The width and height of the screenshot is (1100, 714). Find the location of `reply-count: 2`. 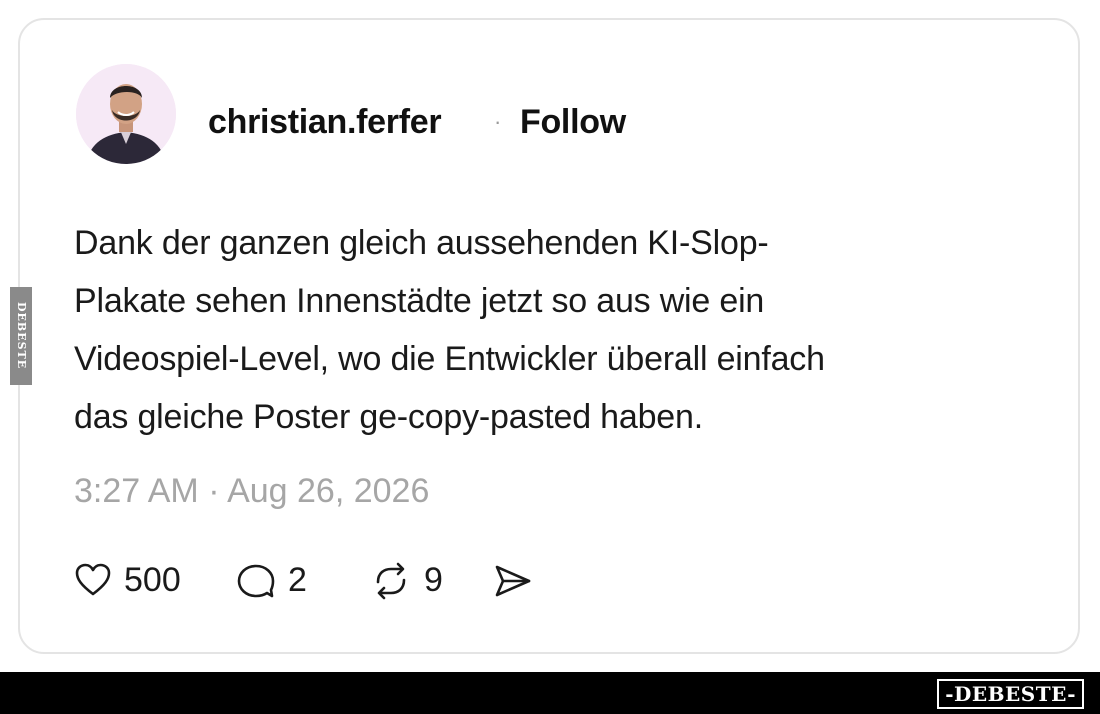

reply-count: 2 is located at coordinates (297, 580).